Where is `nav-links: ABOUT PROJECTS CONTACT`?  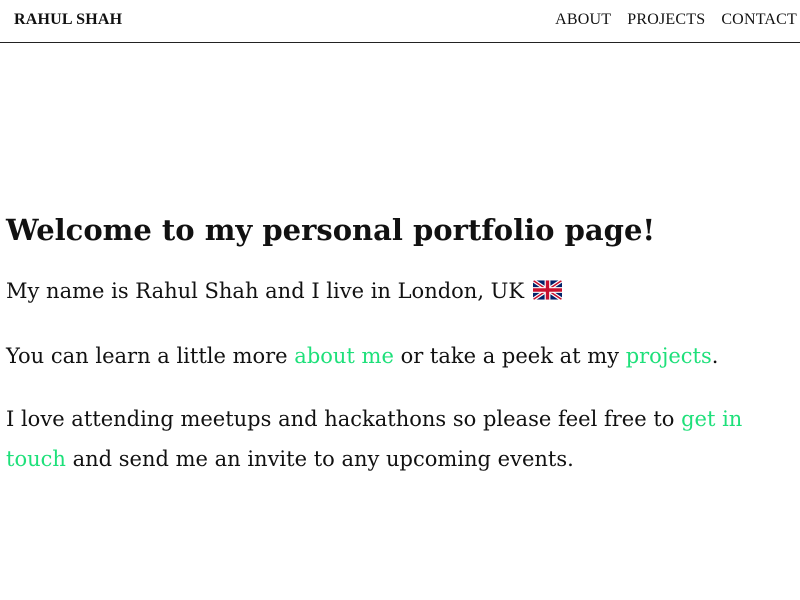
nav-links: ABOUT PROJECTS CONTACT is located at coordinates (676, 20).